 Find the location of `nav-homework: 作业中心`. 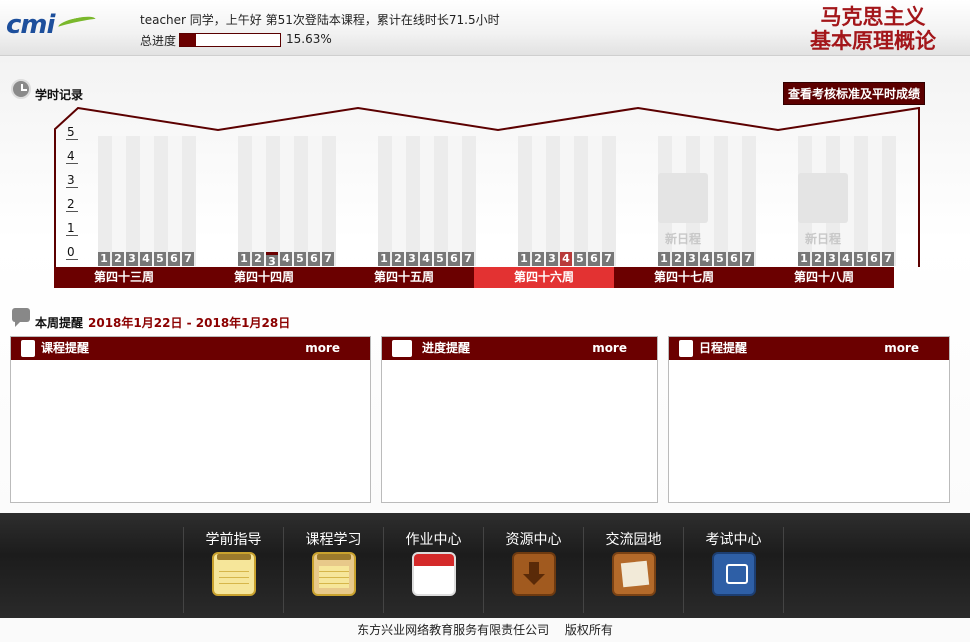

nav-homework: 作业中心 is located at coordinates (433, 570).